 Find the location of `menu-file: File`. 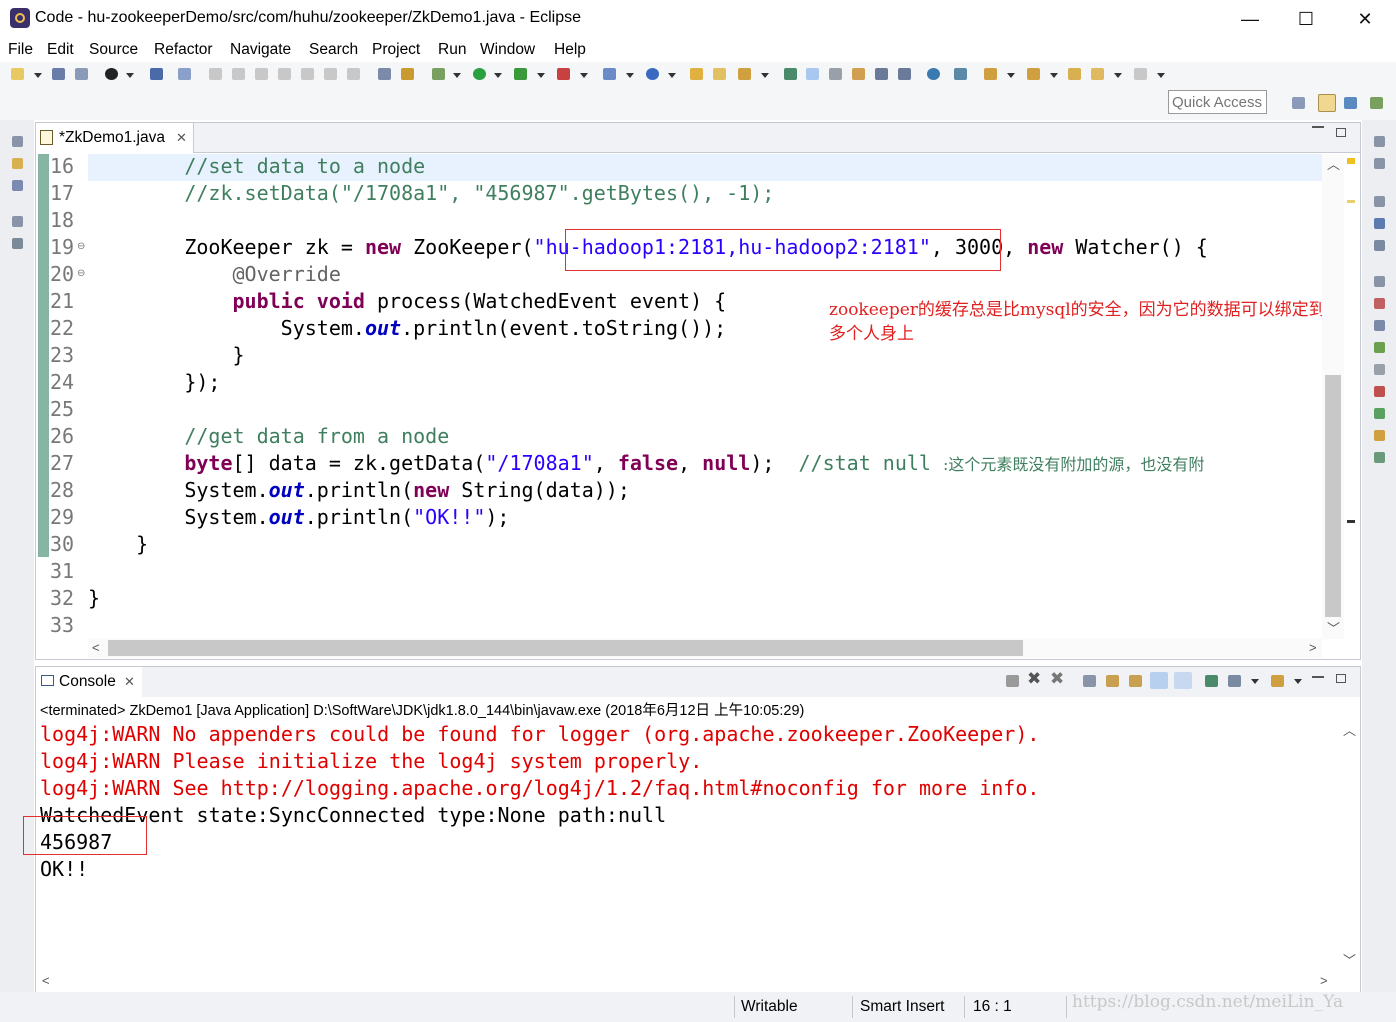

menu-file: File is located at coordinates (20, 50).